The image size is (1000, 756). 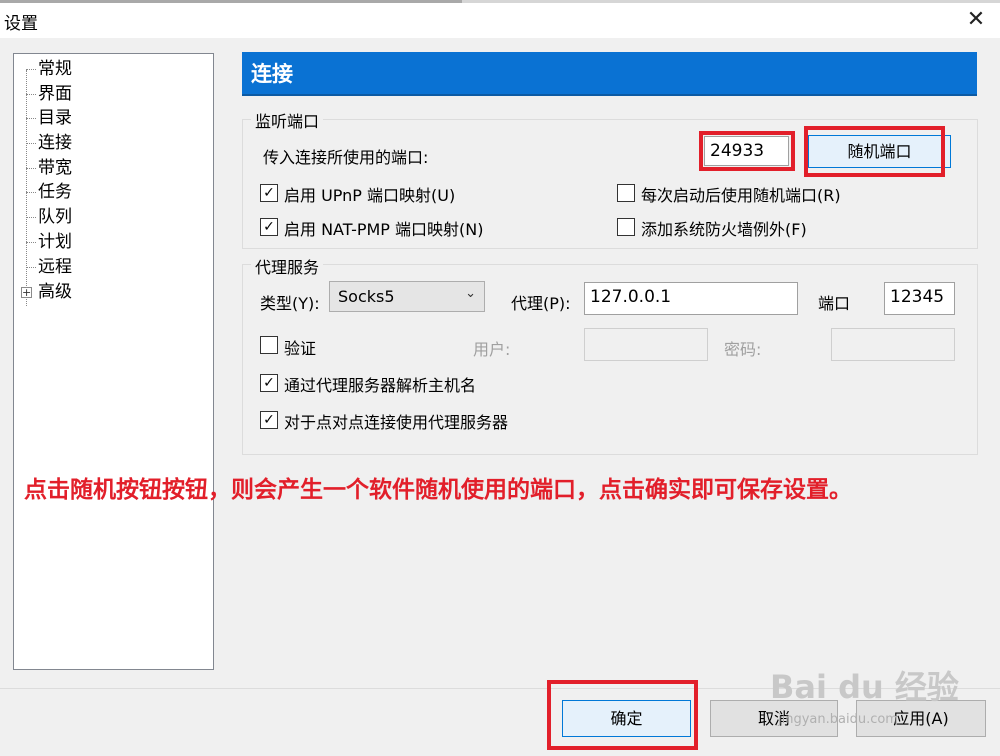 What do you see at coordinates (346, 157) in the screenshot?
I see `incoming-port-label: 传入连接所使用的端口:` at bounding box center [346, 157].